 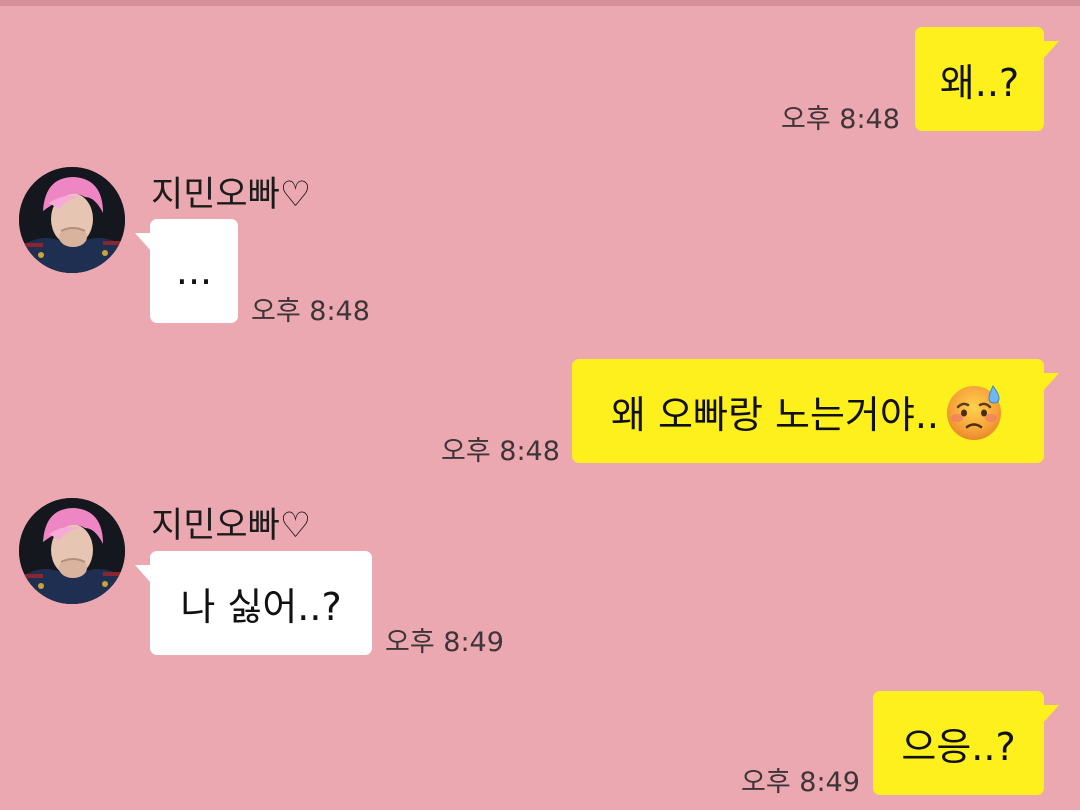 I want to click on outgoing-message-bubble: 왜 오빠랑 노는거야.., so click(x=815, y=411).